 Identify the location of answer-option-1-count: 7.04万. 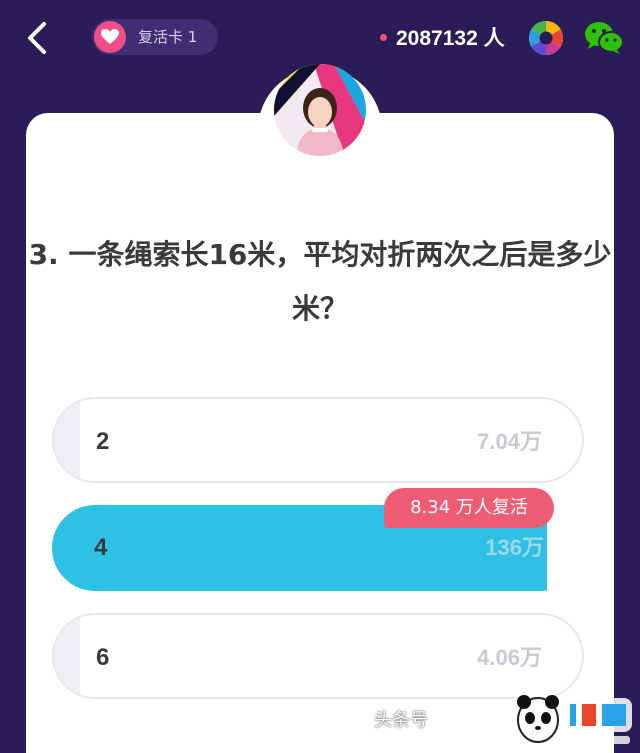
(509, 441).